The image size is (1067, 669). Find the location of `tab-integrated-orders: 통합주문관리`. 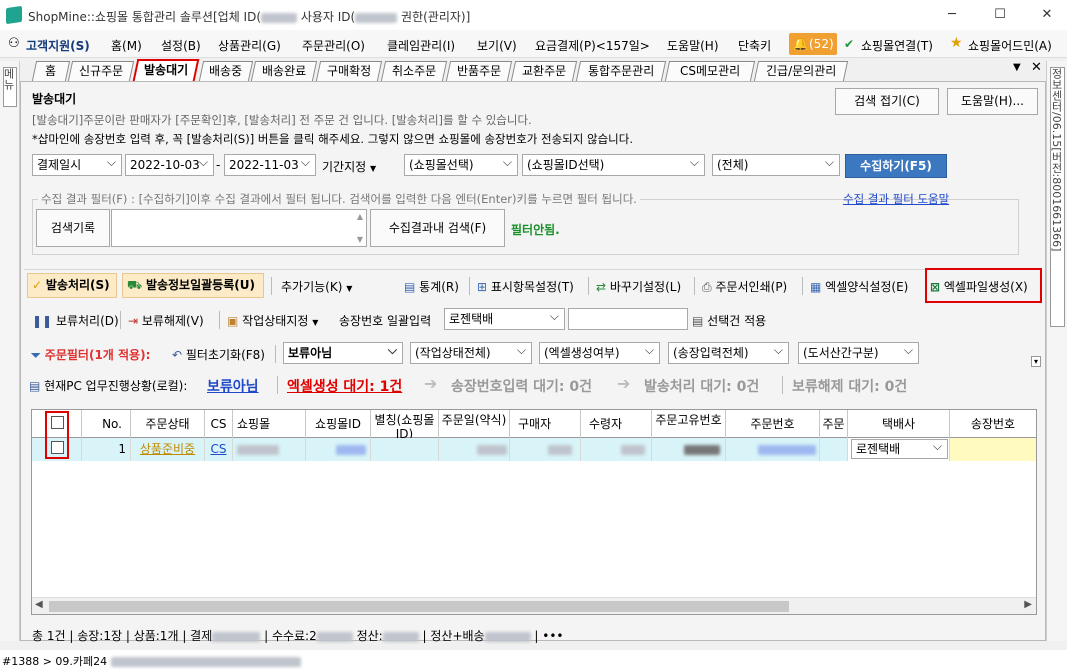

tab-integrated-orders: 통합주문관리 is located at coordinates (621, 71).